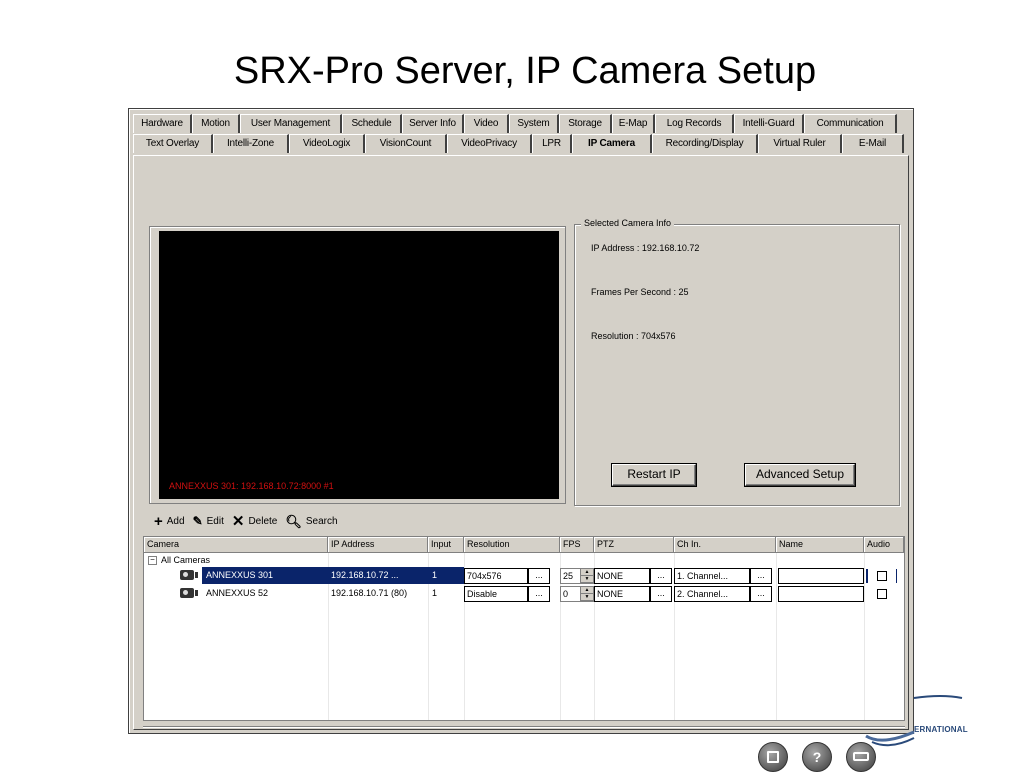  Describe the element at coordinates (914, 721) in the screenshot. I see `company-logo-swoosh` at that location.